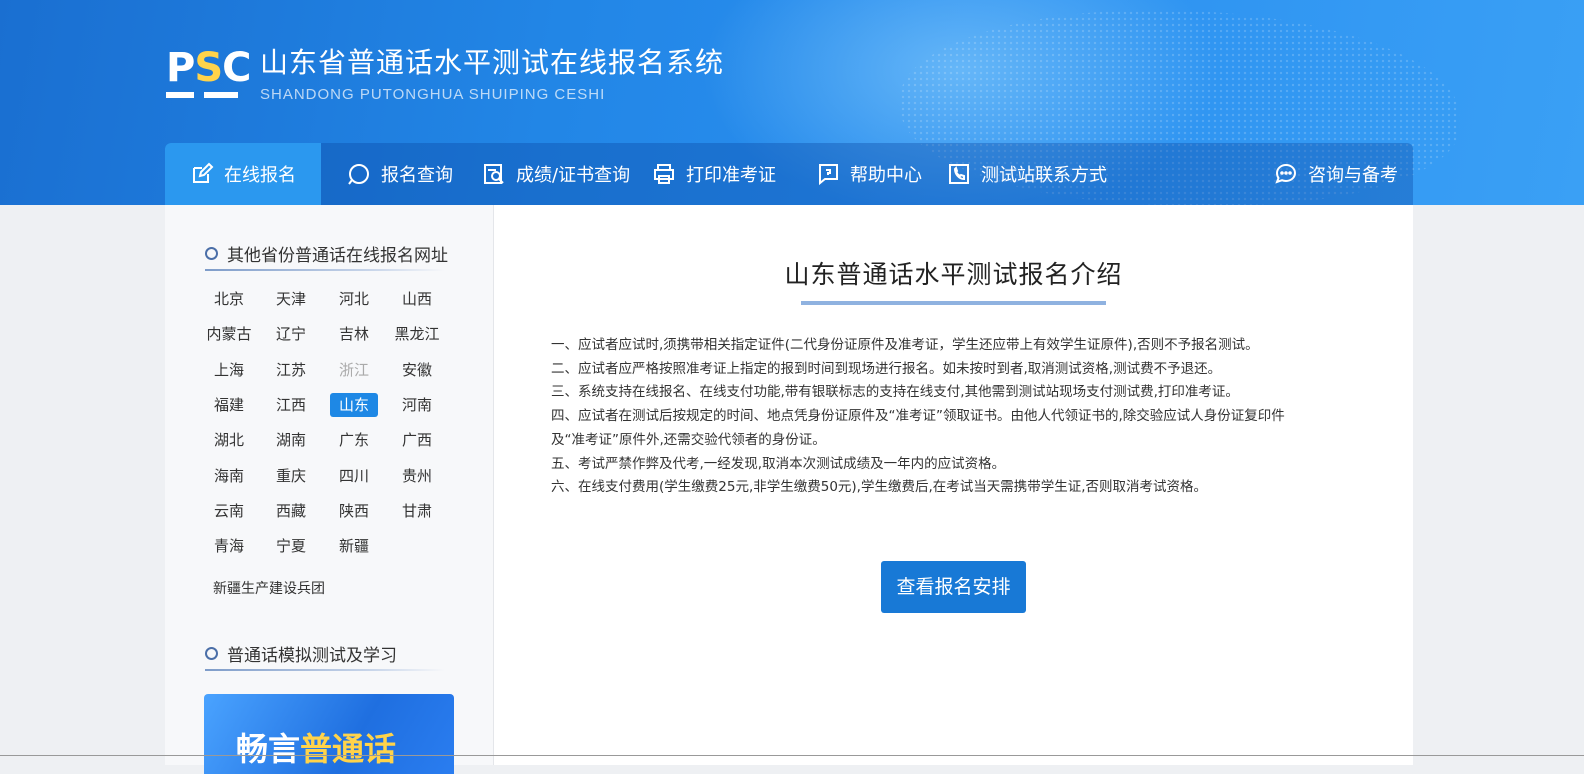 The image size is (1584, 774). Describe the element at coordinates (291, 334) in the screenshot. I see `province-link: 辽宁` at that location.